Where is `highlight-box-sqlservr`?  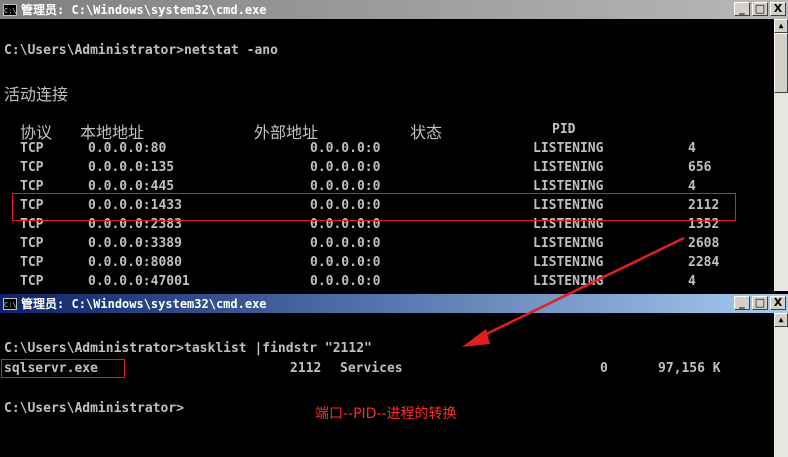 highlight-box-sqlservr is located at coordinates (63, 368).